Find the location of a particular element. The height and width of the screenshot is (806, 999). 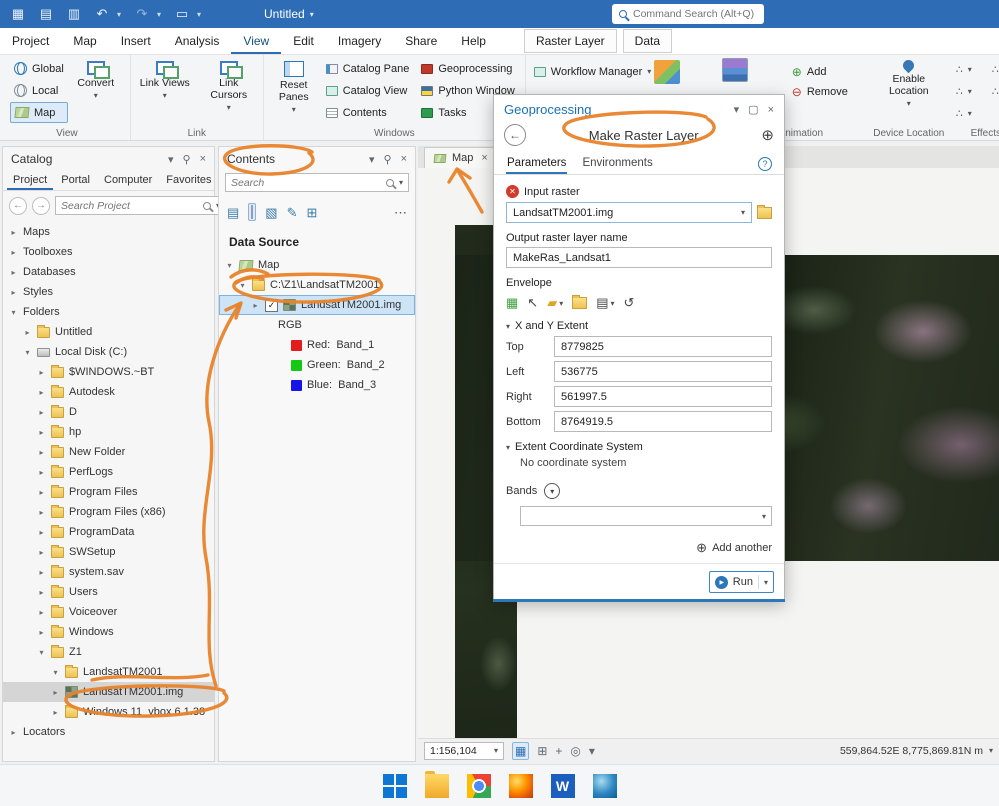

contents-tree-item: ▸ ✓ LandsatTM2001.img is located at coordinates (317, 305).